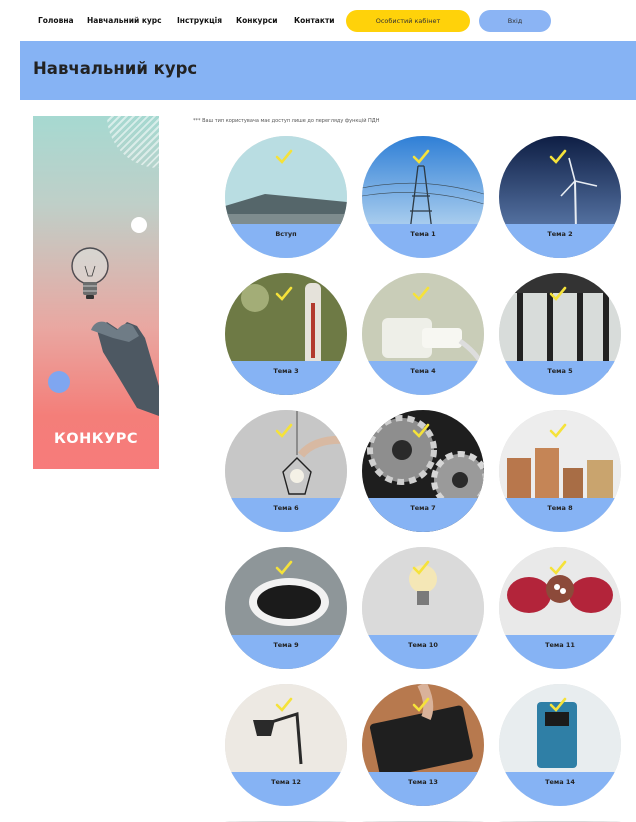  Describe the element at coordinates (560, 608) in the screenshot. I see `topic-11: Тема 11` at that location.